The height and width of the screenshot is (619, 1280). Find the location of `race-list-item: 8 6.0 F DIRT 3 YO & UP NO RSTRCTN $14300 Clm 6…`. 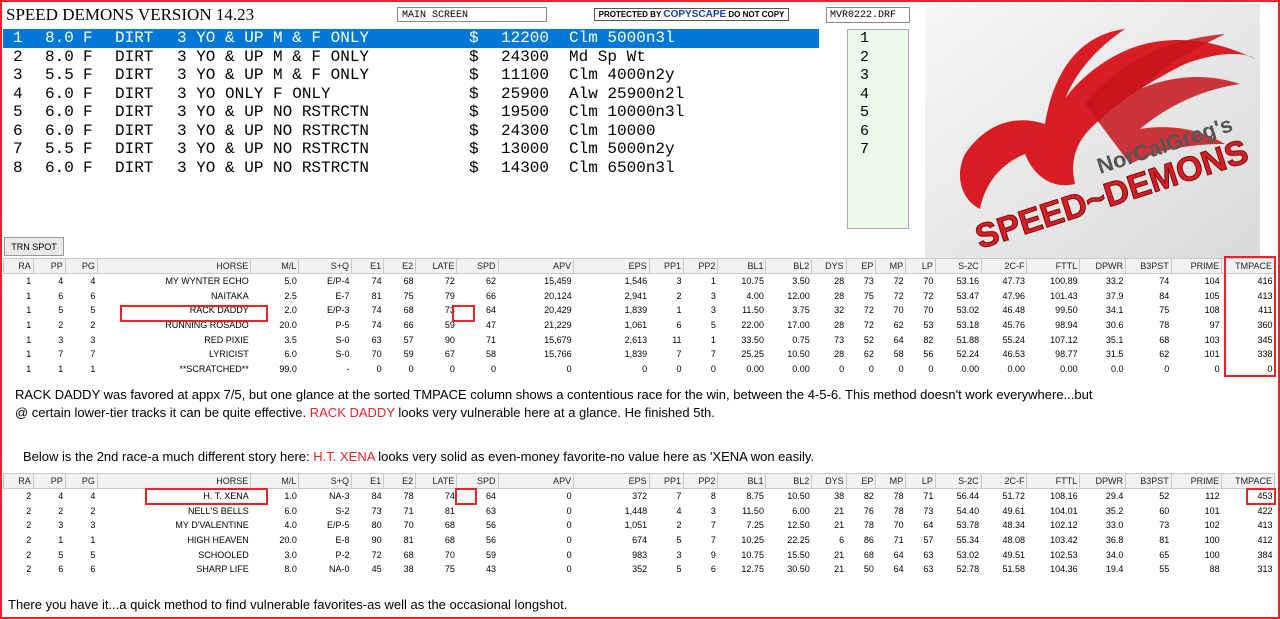

race-list-item: 8 6.0 F DIRT 3 YO & UP NO RSTRCTN $14300 Clm 6… is located at coordinates (411, 168).